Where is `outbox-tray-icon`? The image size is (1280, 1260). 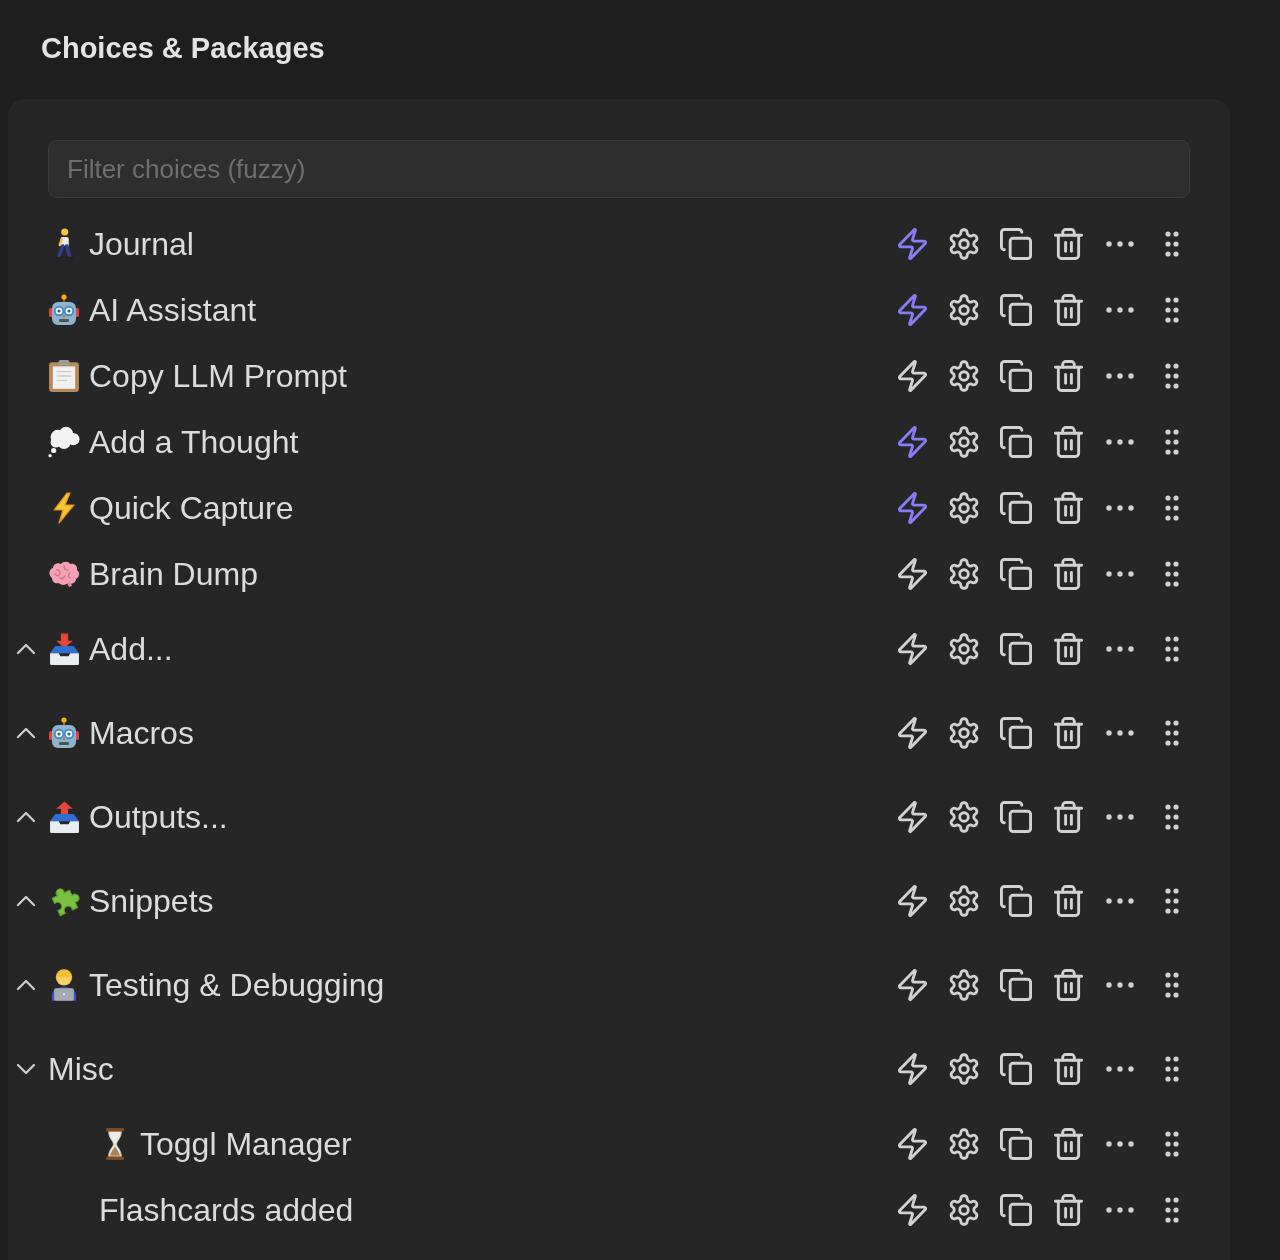 outbox-tray-icon is located at coordinates (64, 817).